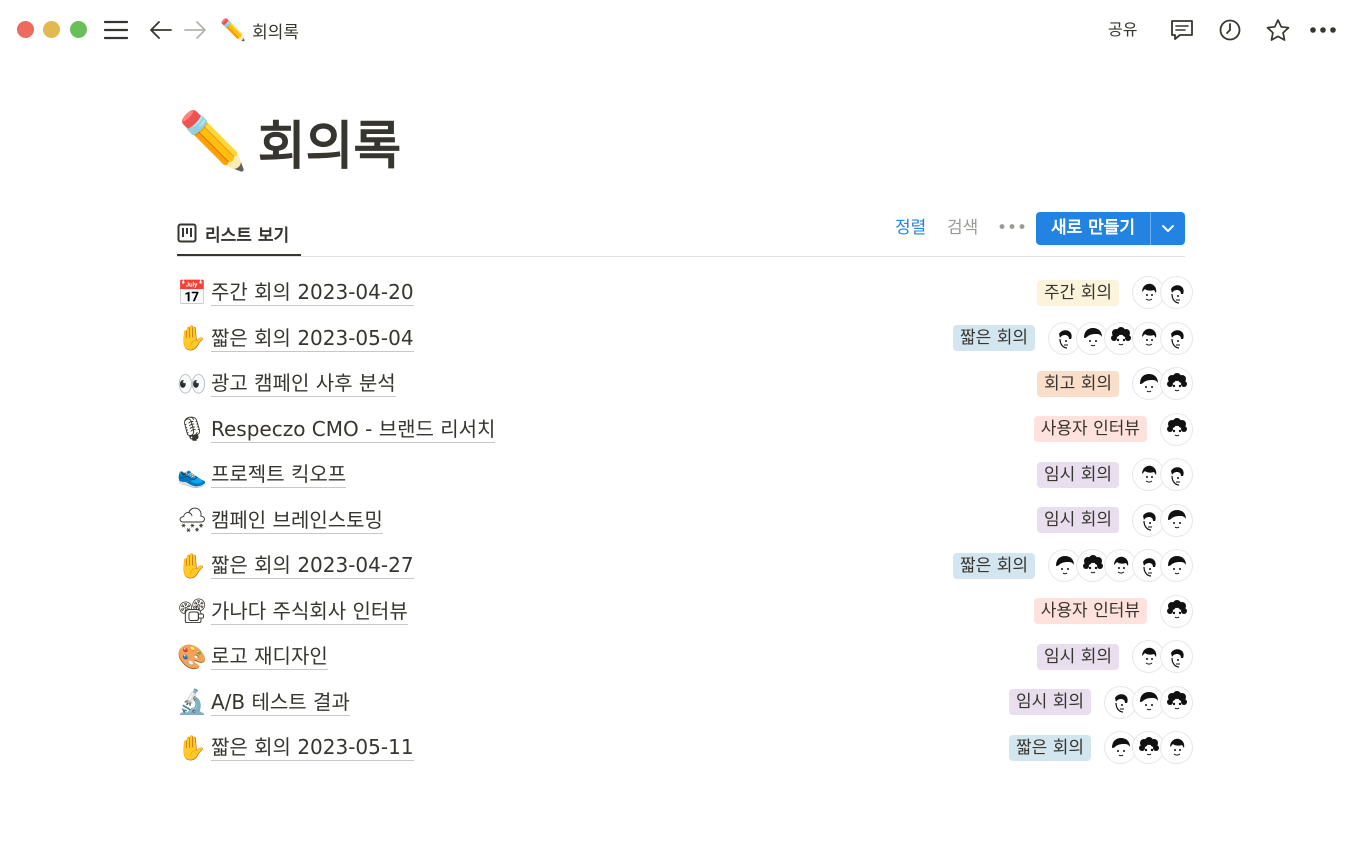 Image resolution: width=1366 pixels, height=856 pixels. Describe the element at coordinates (279, 475) in the screenshot. I see `list-item-title: 프로젝트 킥오프` at that location.